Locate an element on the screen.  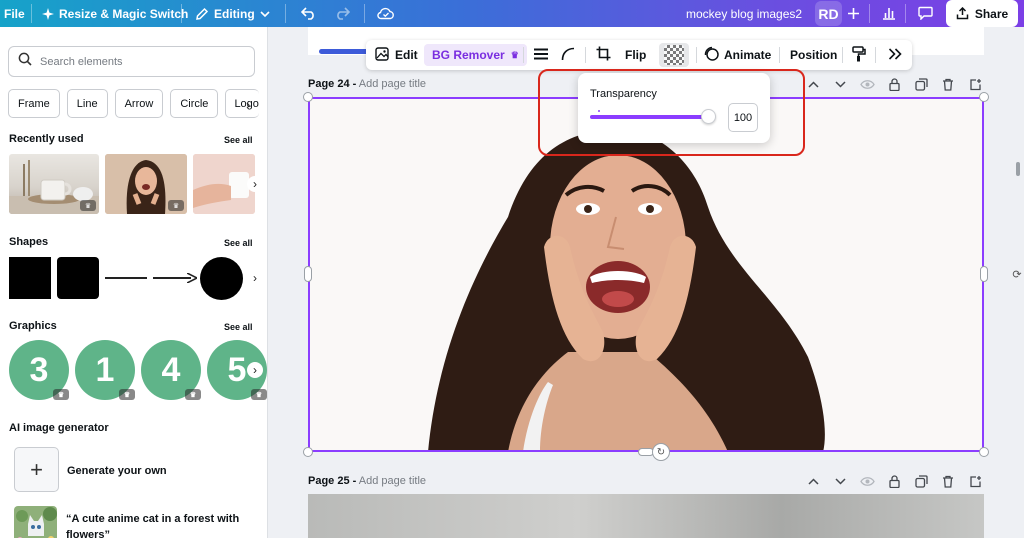
chip-line: Line is located at coordinates (87, 103).